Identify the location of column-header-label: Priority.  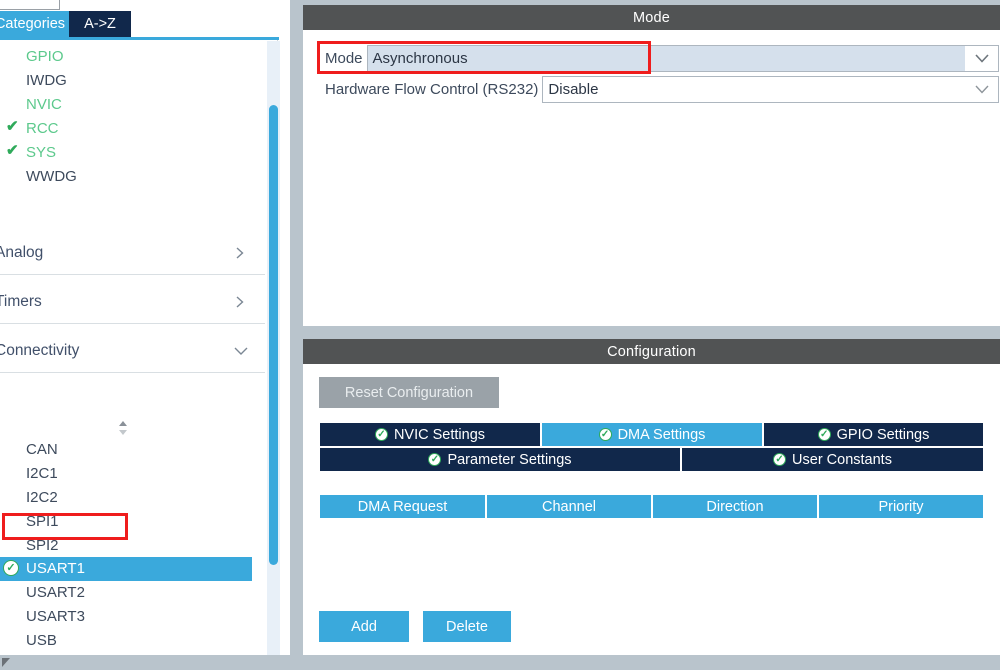
(901, 506).